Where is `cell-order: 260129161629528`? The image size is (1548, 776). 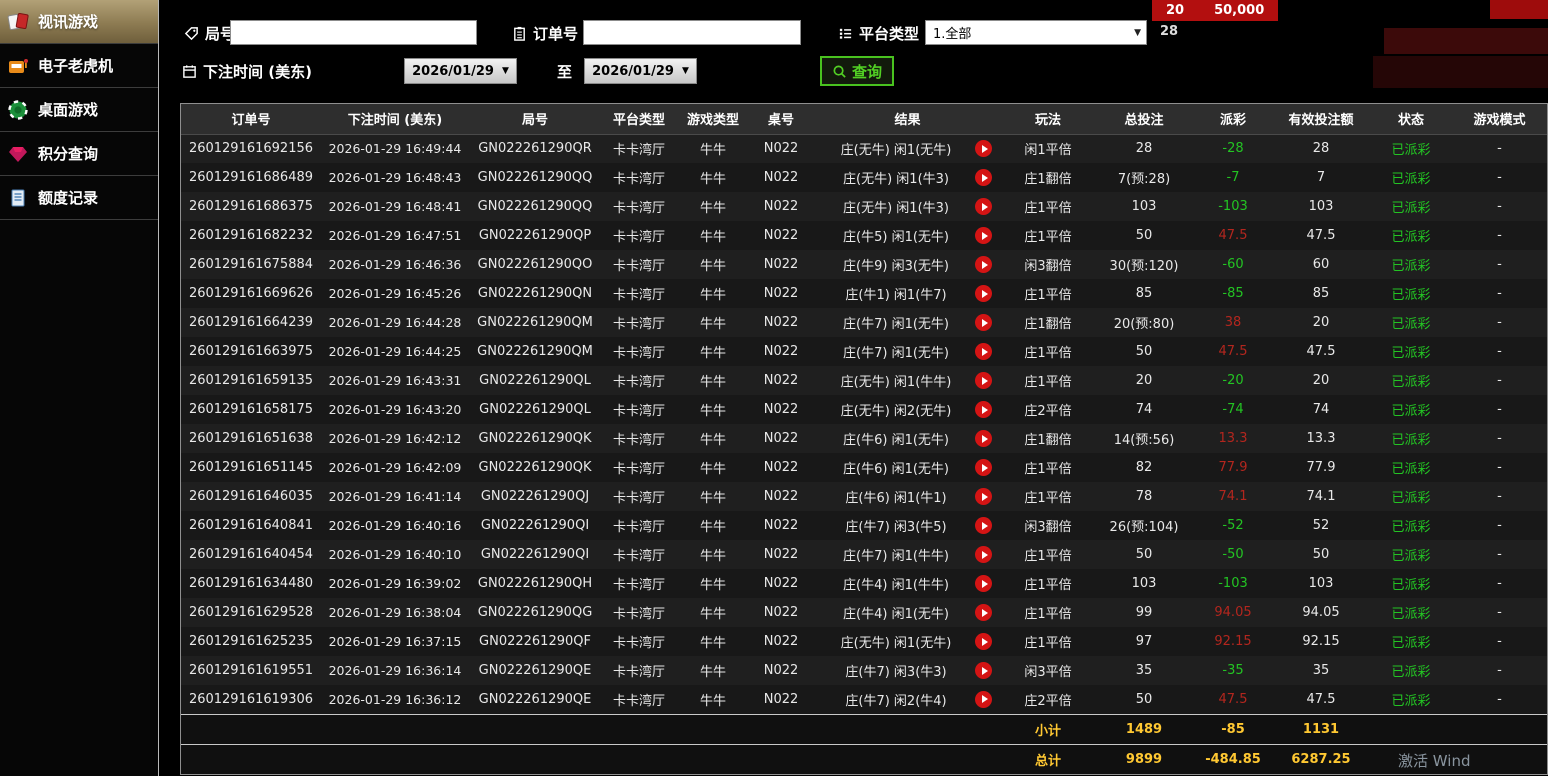
cell-order: 260129161629528 is located at coordinates (251, 612).